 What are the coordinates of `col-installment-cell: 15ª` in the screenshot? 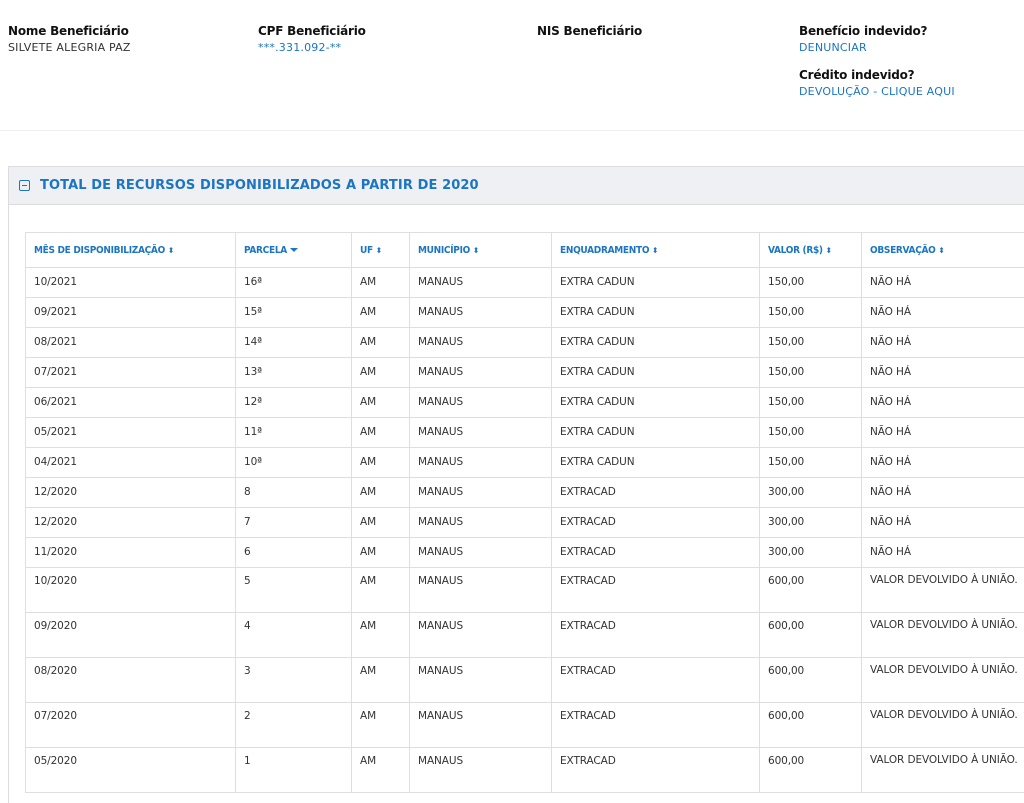 It's located at (293, 312).